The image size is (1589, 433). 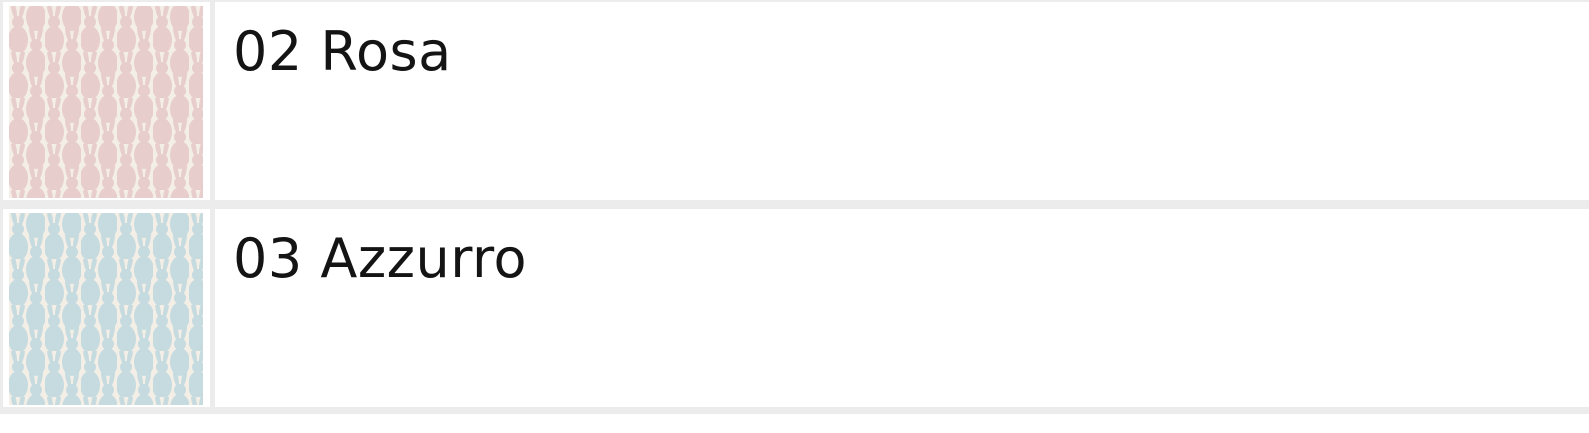 What do you see at coordinates (342, 52) in the screenshot?
I see `variant-name: 02 Rosa` at bounding box center [342, 52].